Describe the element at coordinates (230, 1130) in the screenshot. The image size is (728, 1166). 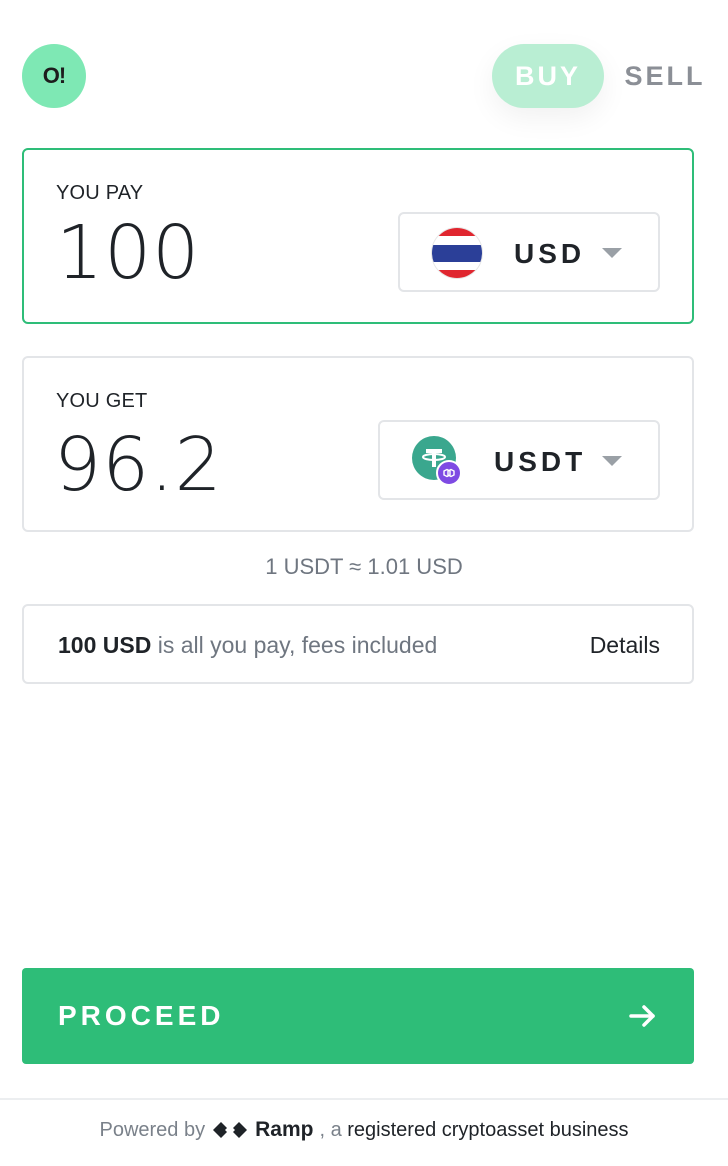
I see `ramp-logo-icon` at that location.